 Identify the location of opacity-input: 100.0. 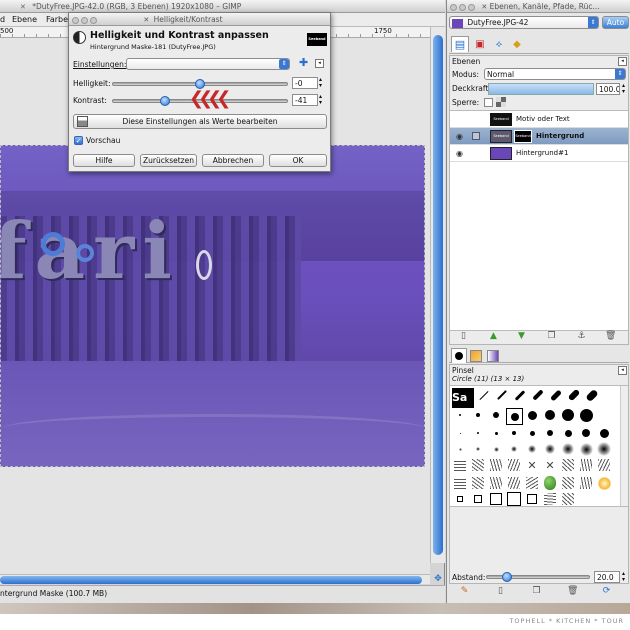
(608, 89).